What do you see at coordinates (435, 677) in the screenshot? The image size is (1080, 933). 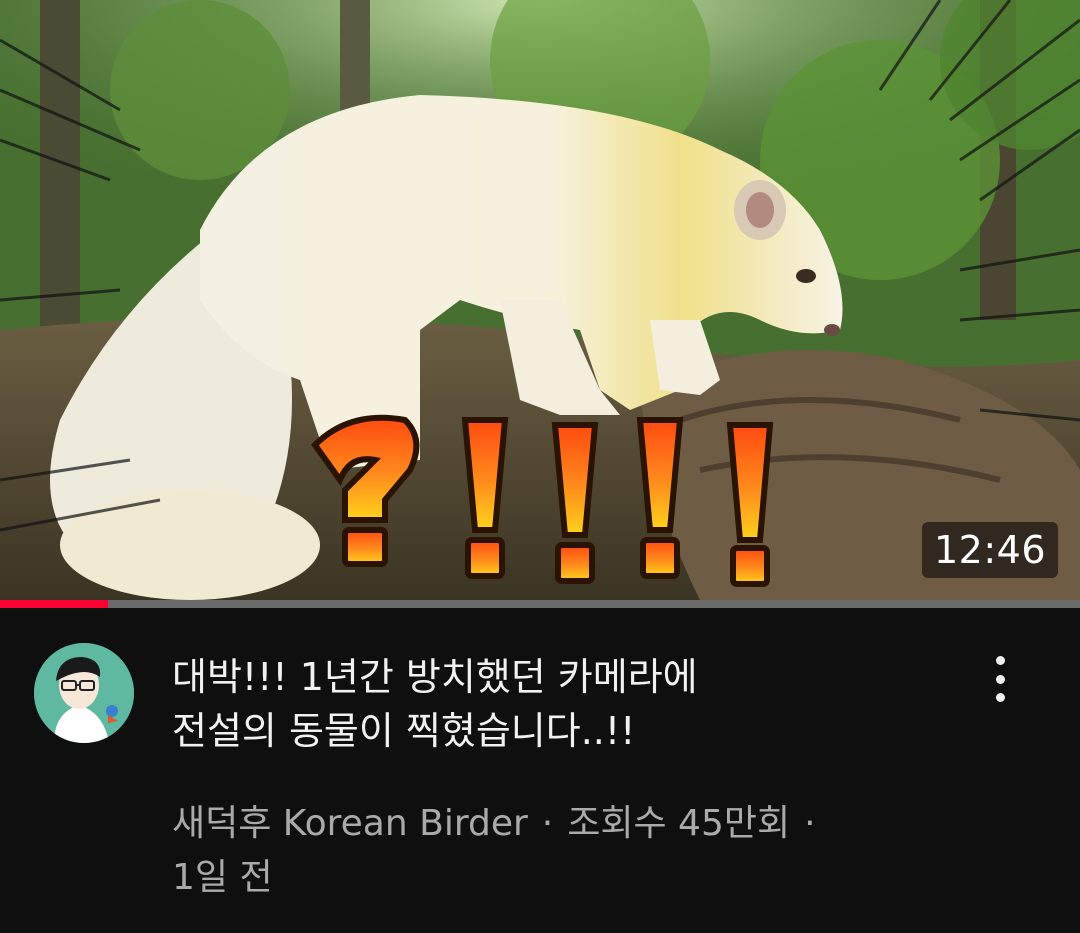 I see `video-title-line-1: 대박!!! 1년간 방치했던 카메라에` at bounding box center [435, 677].